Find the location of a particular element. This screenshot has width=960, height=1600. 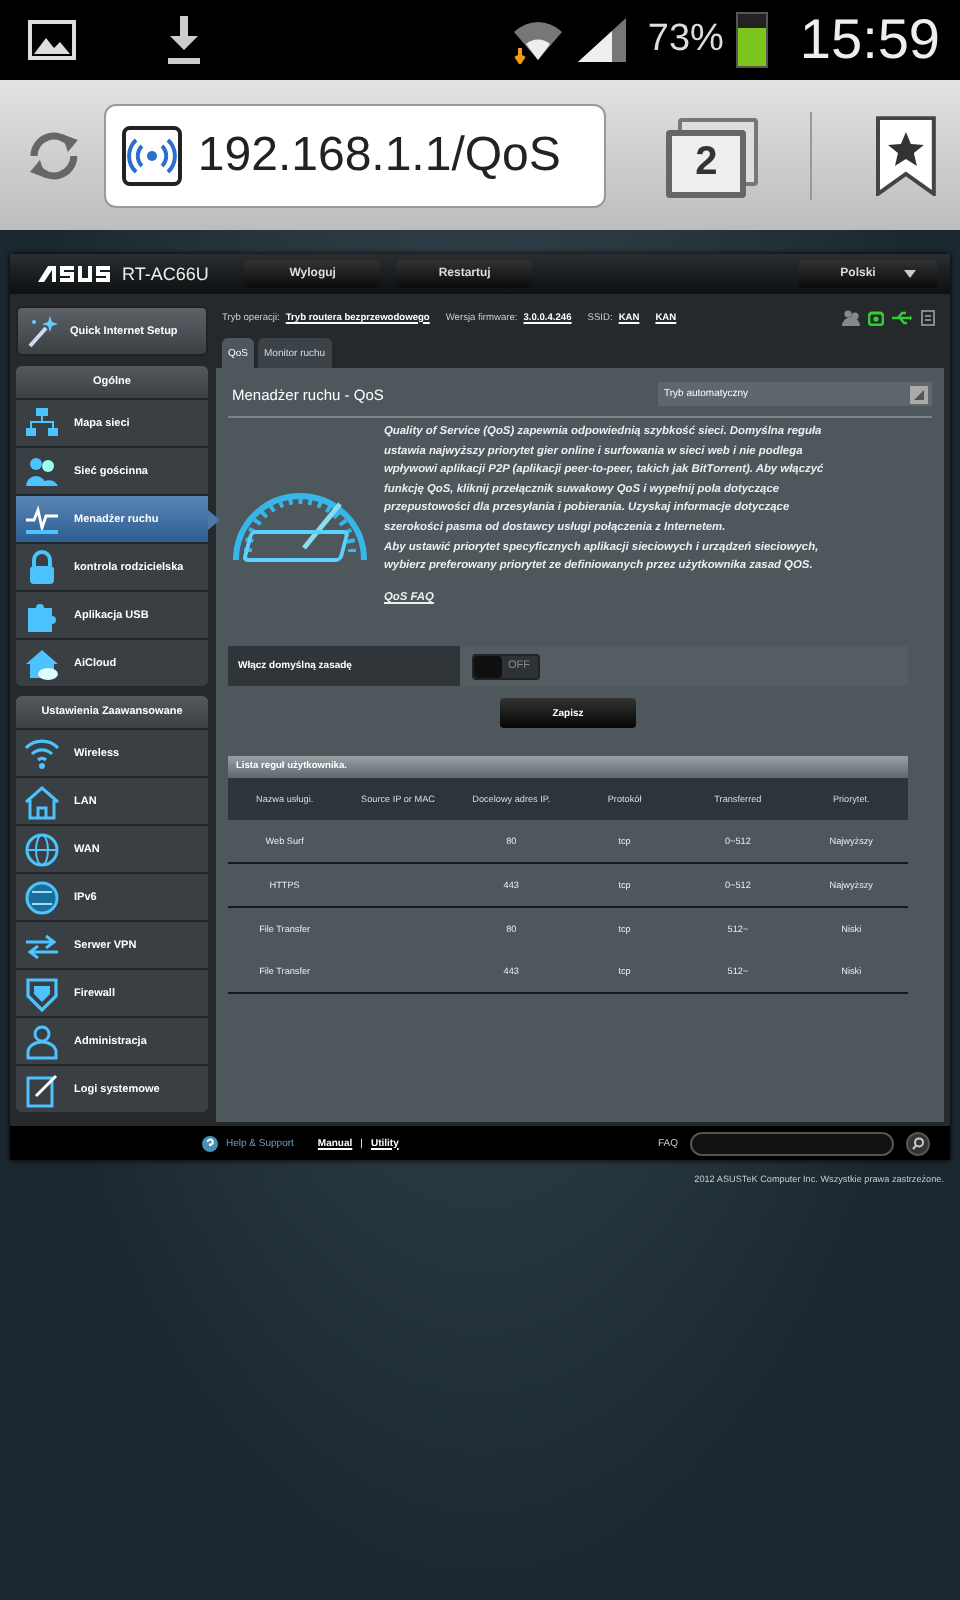

router-status-icon is located at coordinates (876, 318).